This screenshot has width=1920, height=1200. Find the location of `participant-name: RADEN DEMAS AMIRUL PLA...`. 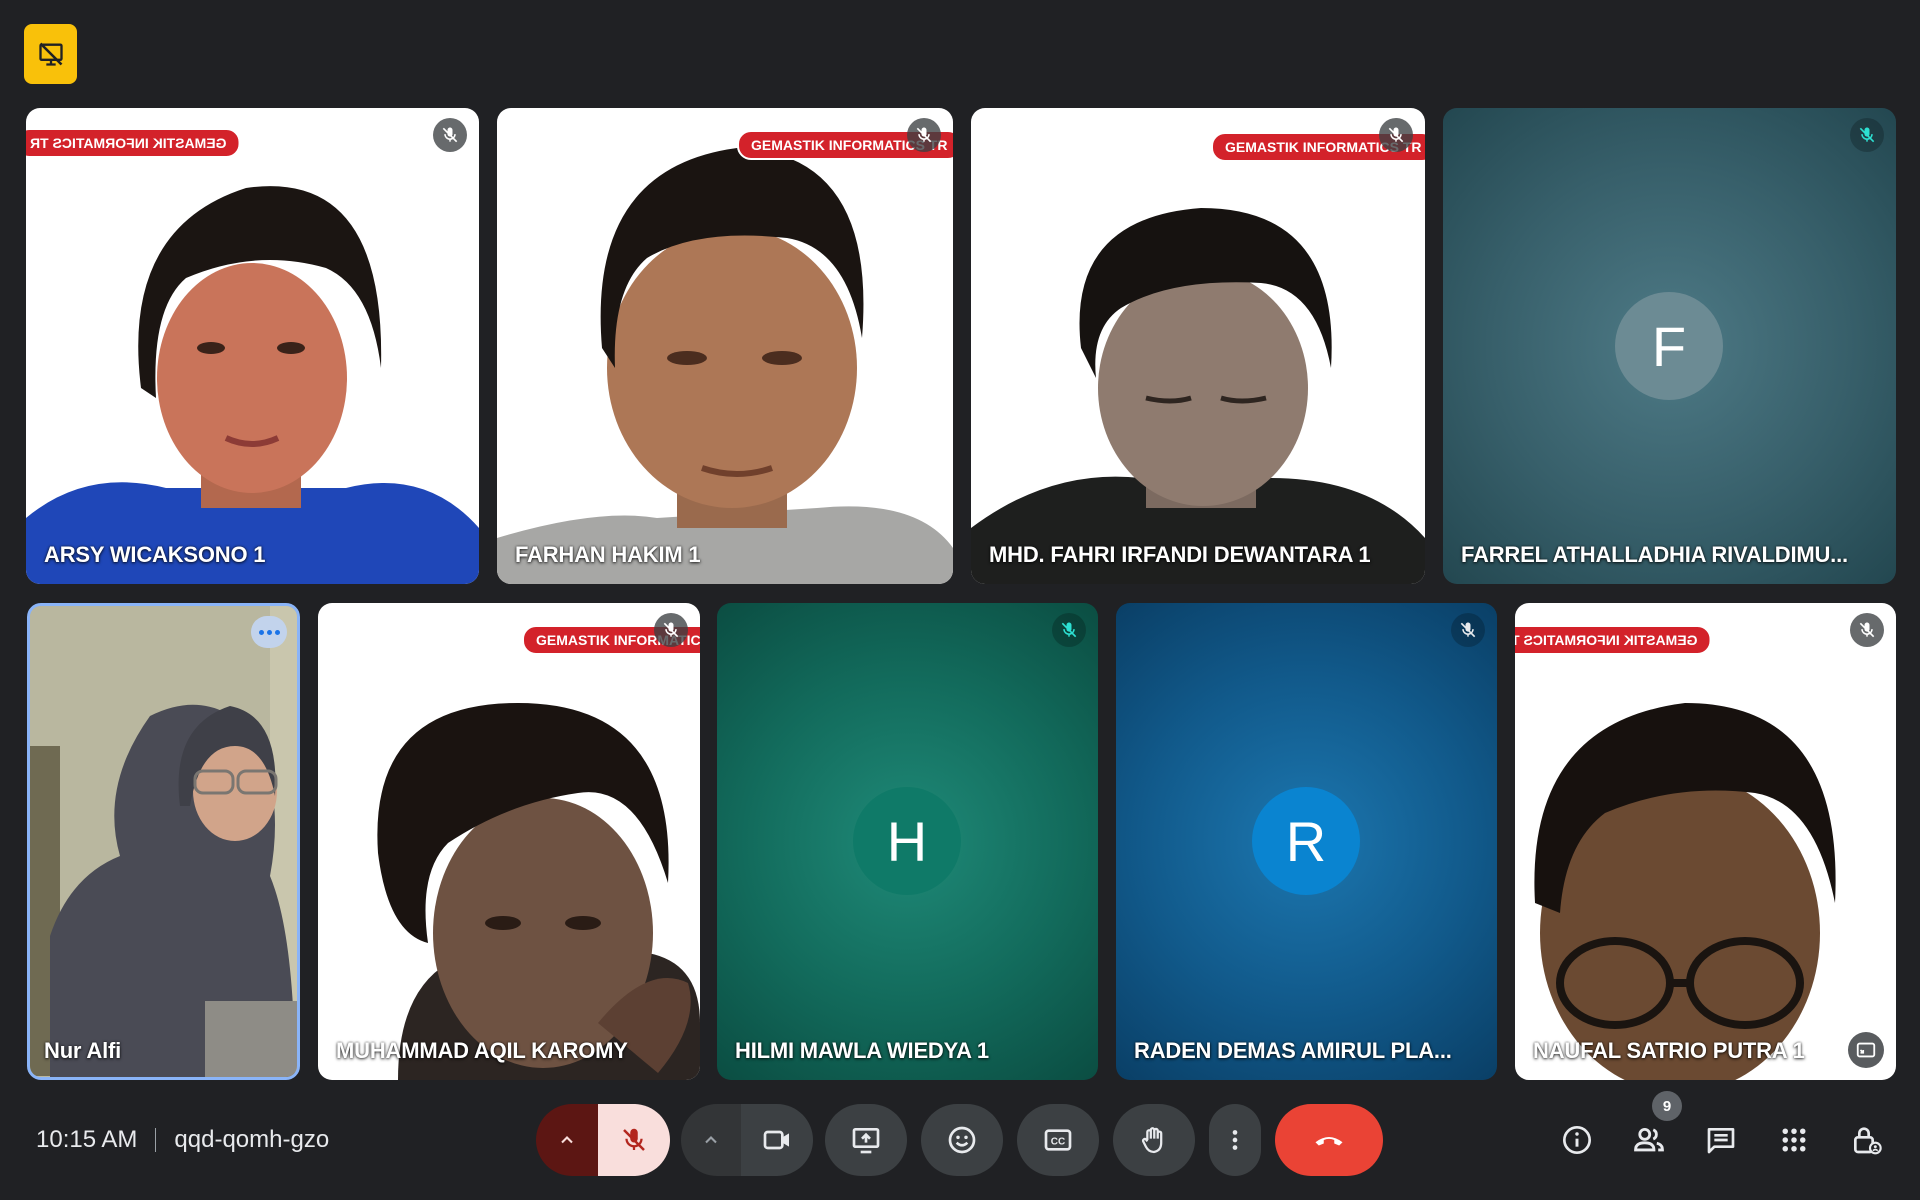

participant-name: RADEN DEMAS AMIRUL PLA... is located at coordinates (1293, 1050).